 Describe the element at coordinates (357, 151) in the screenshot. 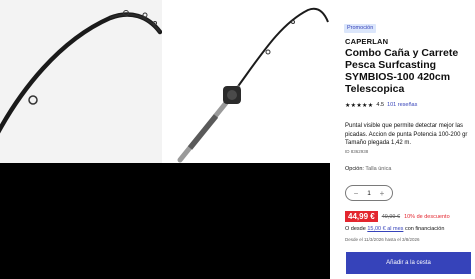

I see `product-sku: ID 8362938` at that location.